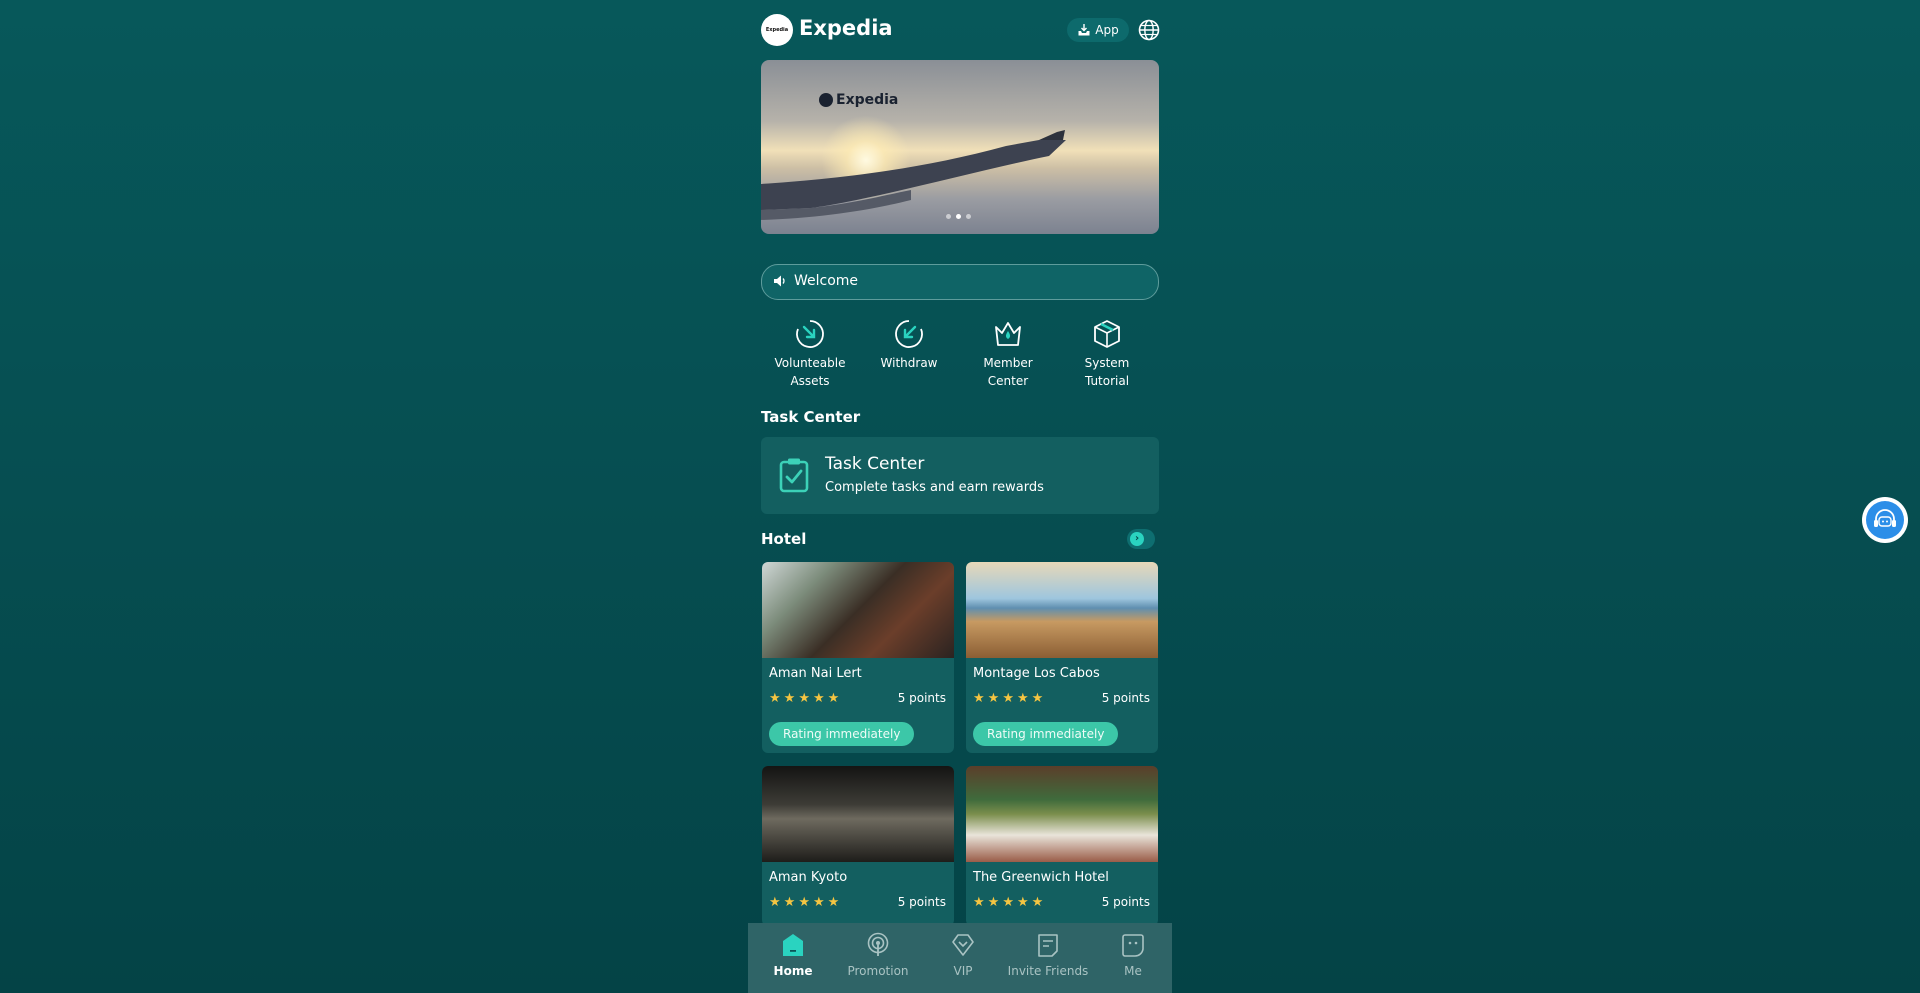 The height and width of the screenshot is (993, 1920). What do you see at coordinates (913, 175) in the screenshot?
I see `airplane-wing-image` at bounding box center [913, 175].